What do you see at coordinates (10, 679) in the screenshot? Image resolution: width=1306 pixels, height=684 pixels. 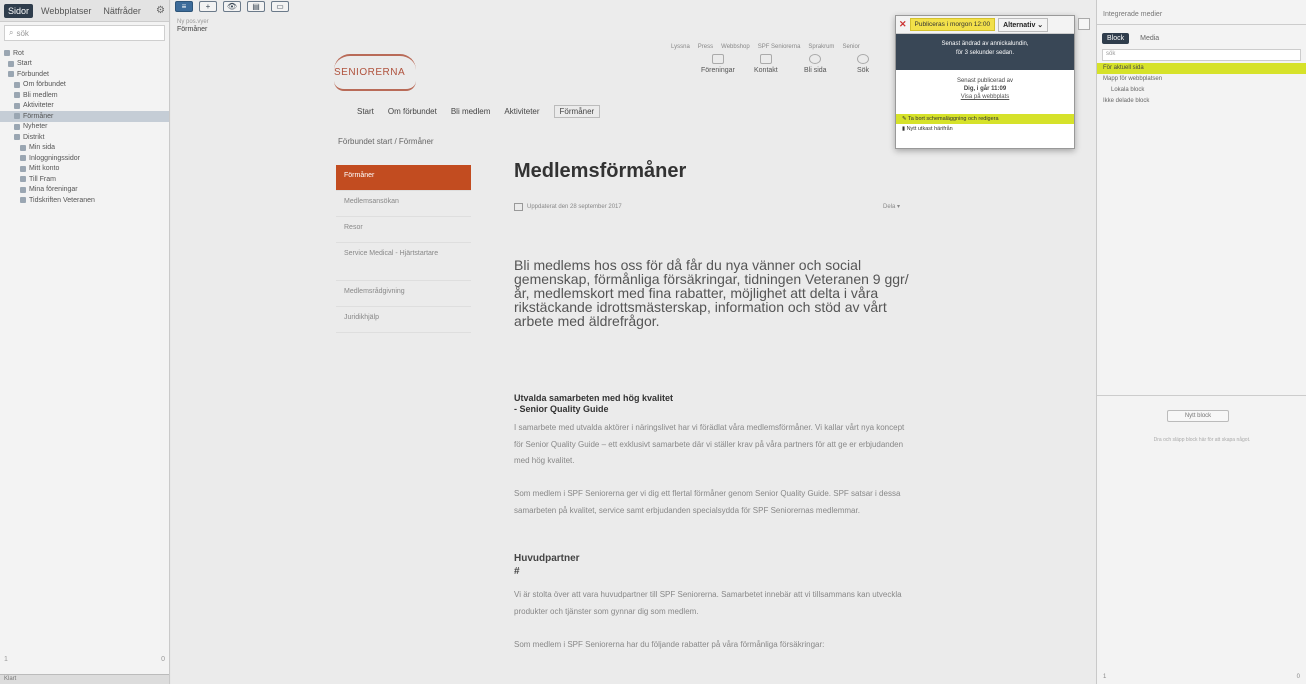 I see `status-text: Klart` at bounding box center [10, 679].